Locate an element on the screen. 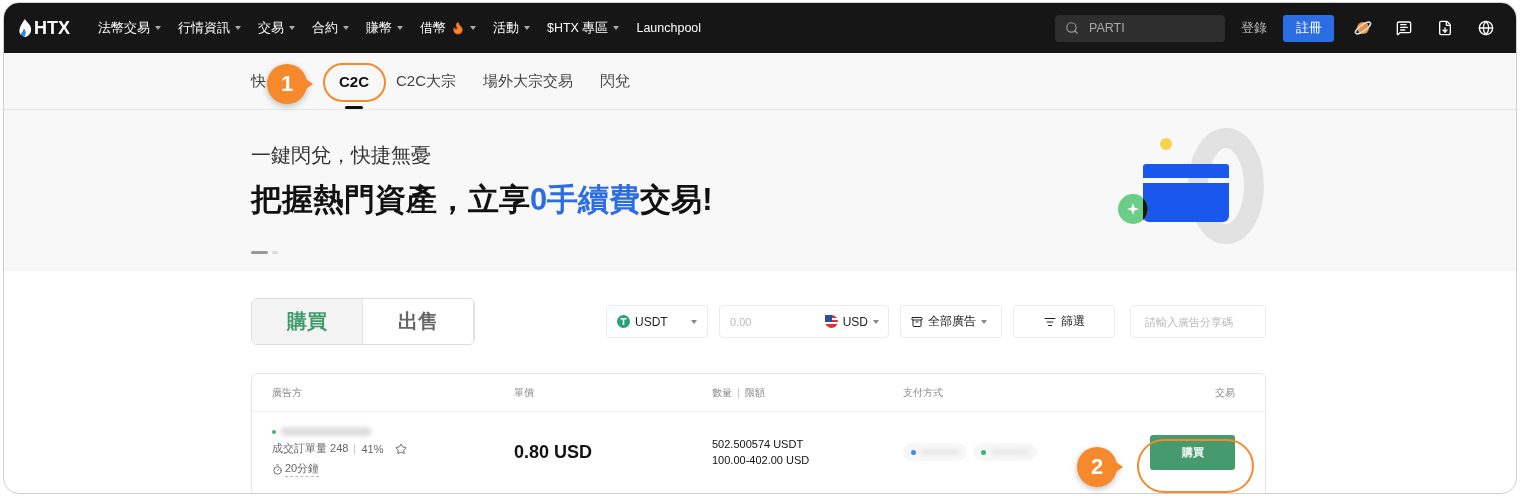 The image size is (1520, 496). nav-item: 合約 is located at coordinates (330, 28).